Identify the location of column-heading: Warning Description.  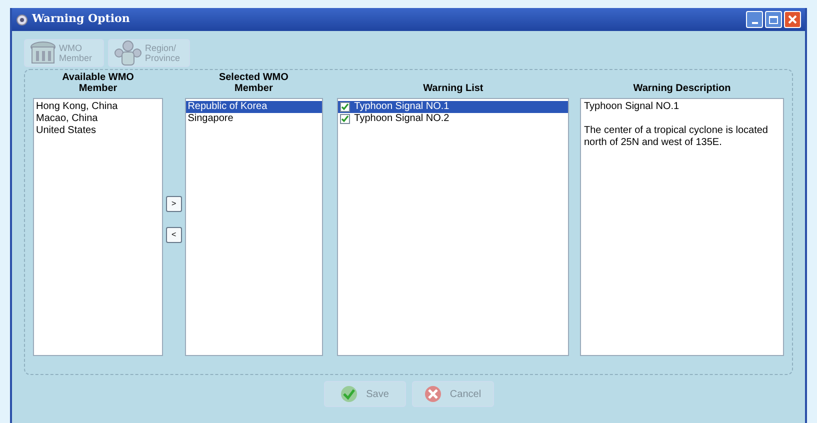
(682, 88).